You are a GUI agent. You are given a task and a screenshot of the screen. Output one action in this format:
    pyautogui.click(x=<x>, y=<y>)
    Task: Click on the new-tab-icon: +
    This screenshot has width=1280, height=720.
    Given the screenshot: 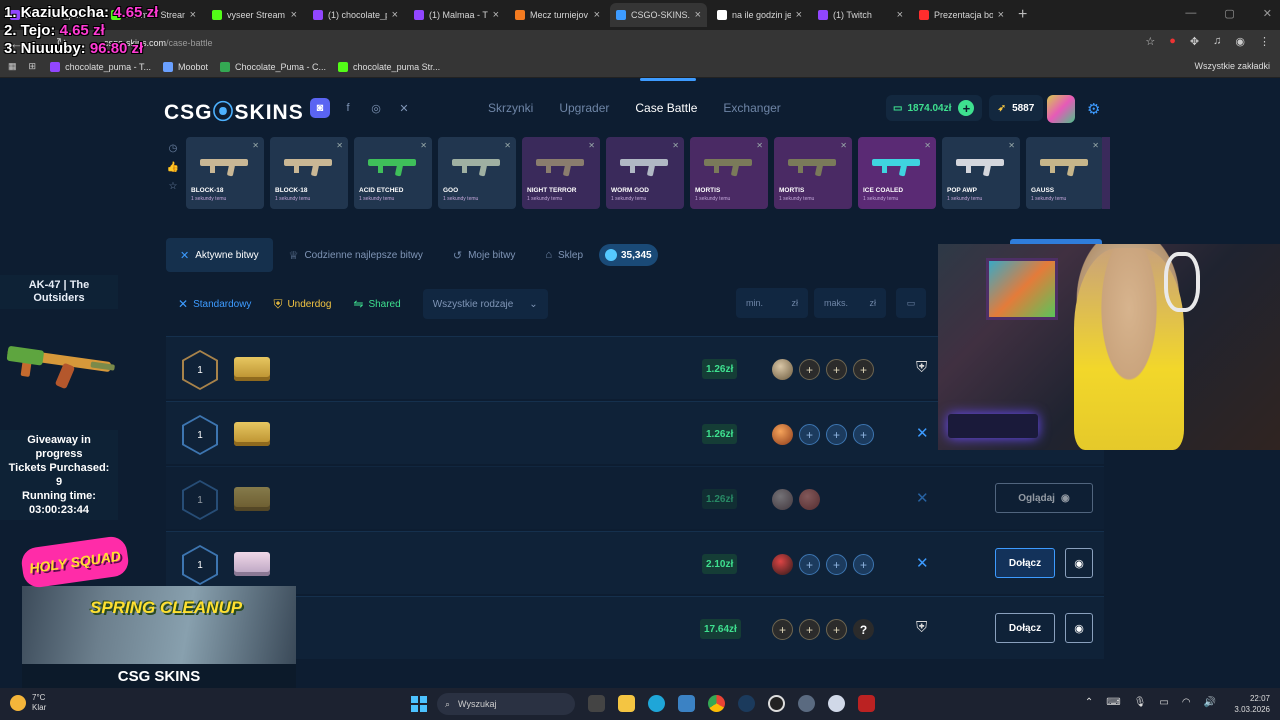 What is the action you would take?
    pyautogui.click(x=1022, y=15)
    